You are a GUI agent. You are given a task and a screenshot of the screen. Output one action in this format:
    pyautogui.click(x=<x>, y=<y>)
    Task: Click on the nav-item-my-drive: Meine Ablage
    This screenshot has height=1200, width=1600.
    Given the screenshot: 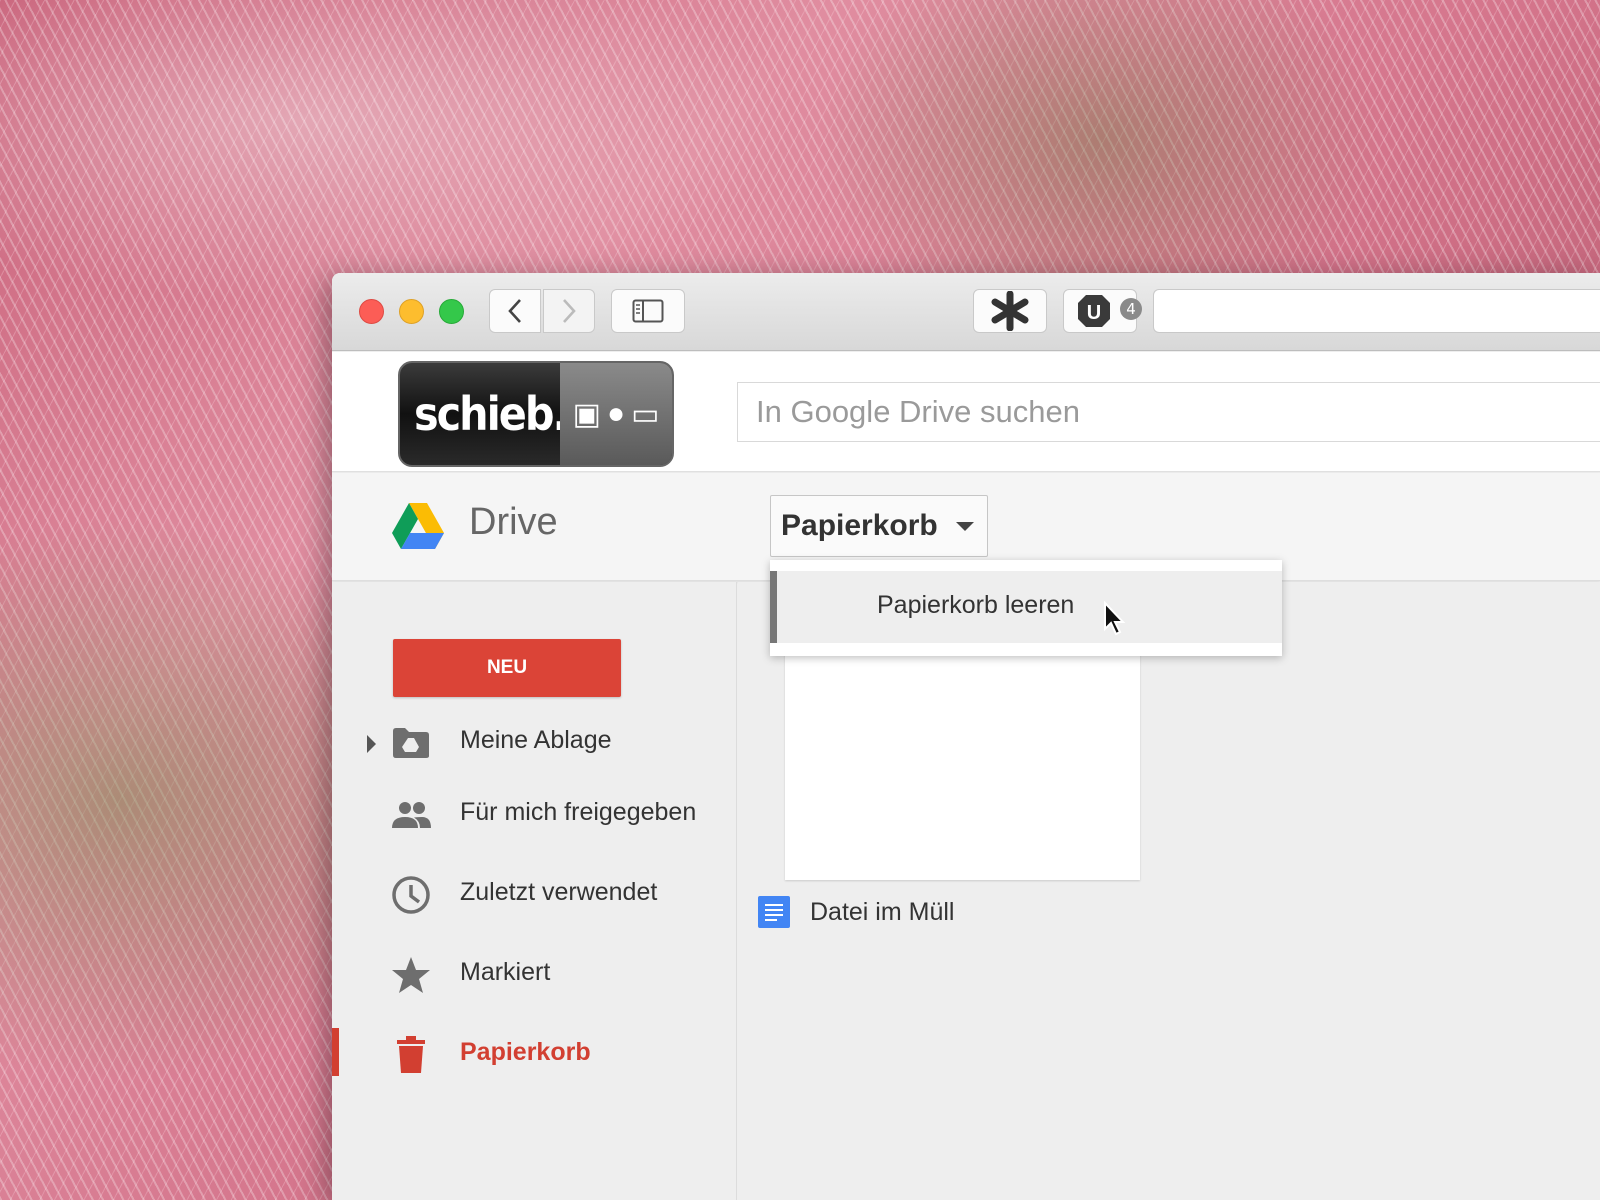 What is the action you would take?
    pyautogui.click(x=534, y=742)
    